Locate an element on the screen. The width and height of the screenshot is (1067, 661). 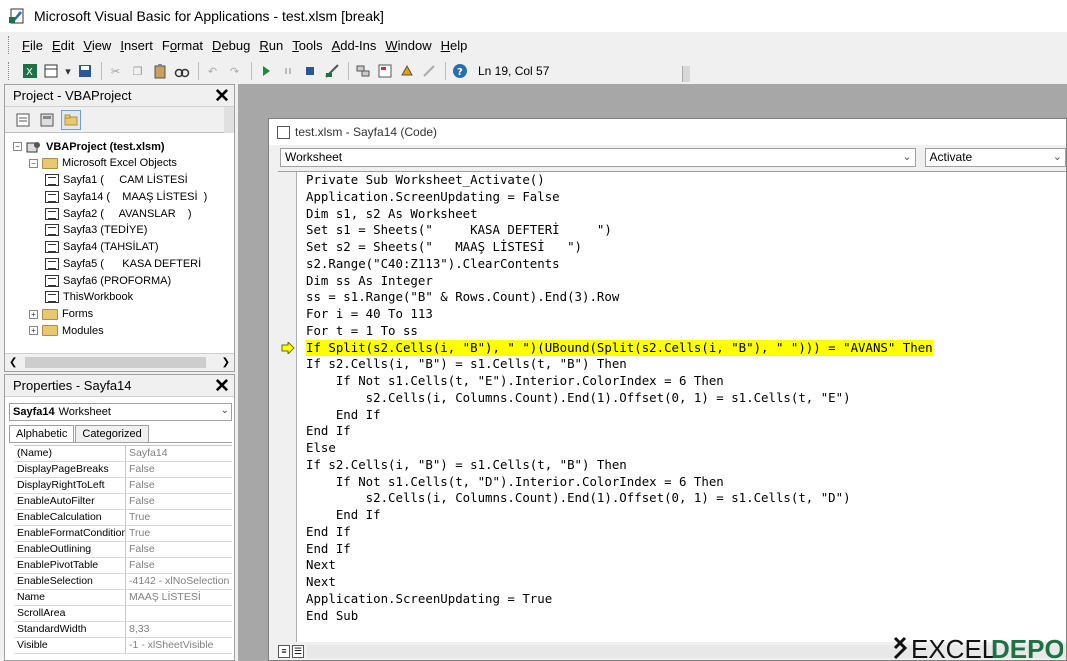
code-line: s2.Range("C40:Z113").ClearContents is located at coordinates (619, 264).